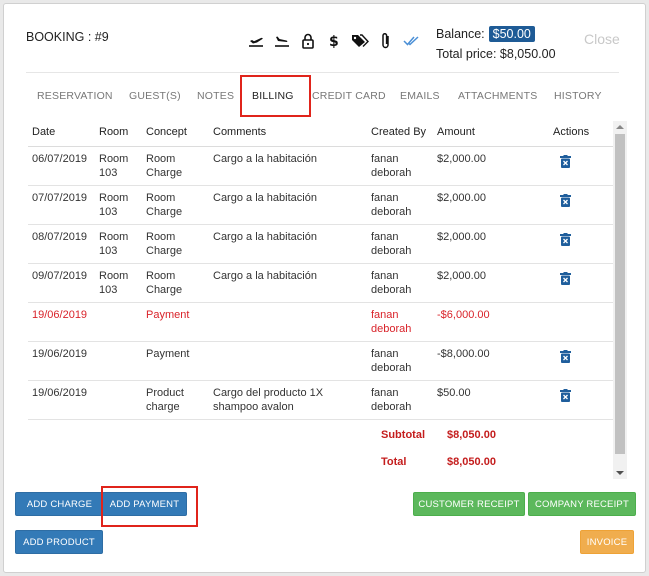 This screenshot has height=576, width=649. I want to click on tab-reservation: RESERVATION, so click(75, 96).